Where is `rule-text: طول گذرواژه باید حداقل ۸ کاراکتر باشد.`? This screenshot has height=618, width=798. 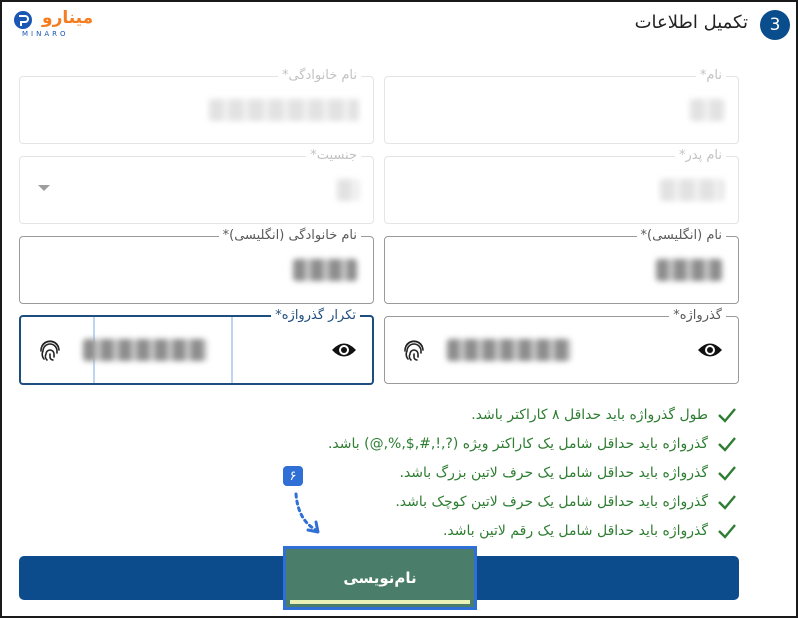
rule-text: طول گذرواژه باید حداقل ۸ کاراکتر باشد. is located at coordinates (589, 414).